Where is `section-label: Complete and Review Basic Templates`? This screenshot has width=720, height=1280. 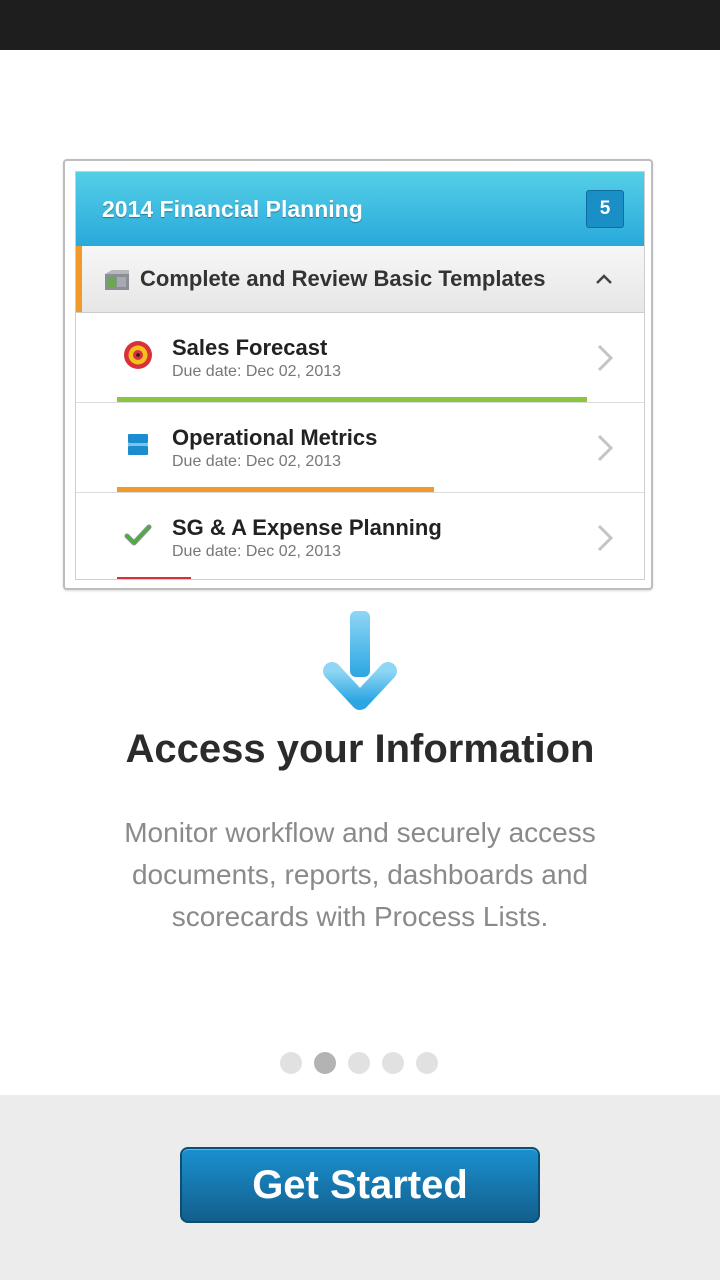 section-label: Complete and Review Basic Templates is located at coordinates (343, 278).